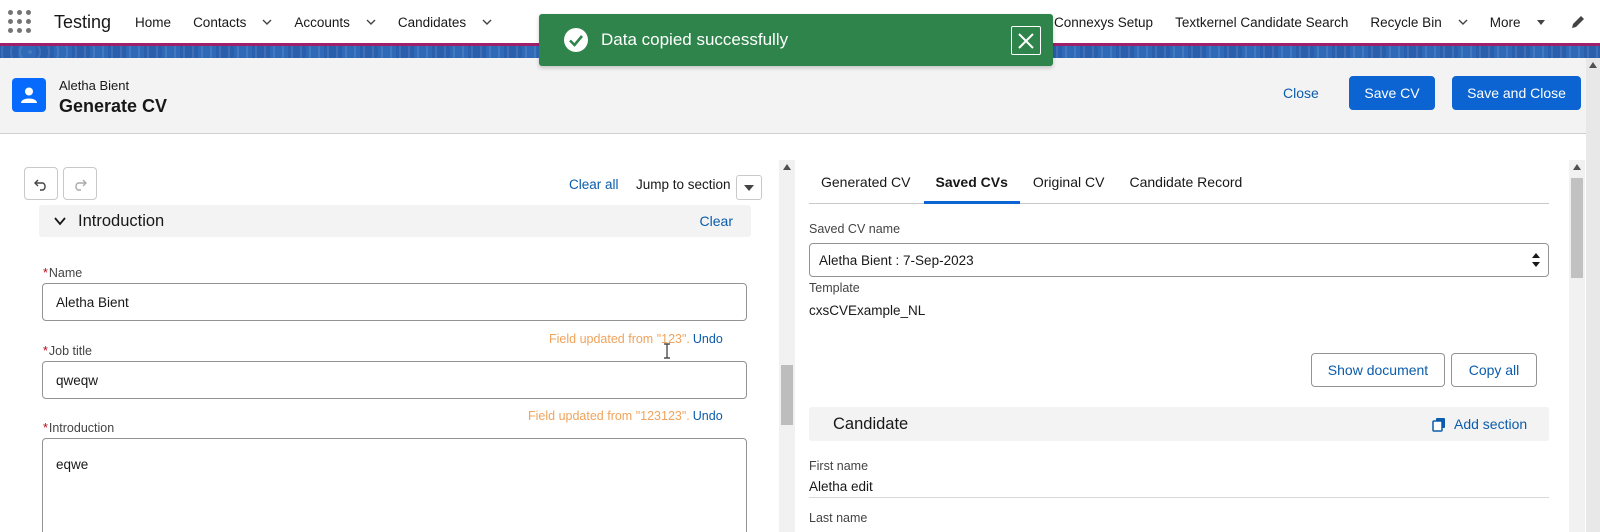  I want to click on nav-item-connexys-setup: Connexys Setup, so click(1103, 22).